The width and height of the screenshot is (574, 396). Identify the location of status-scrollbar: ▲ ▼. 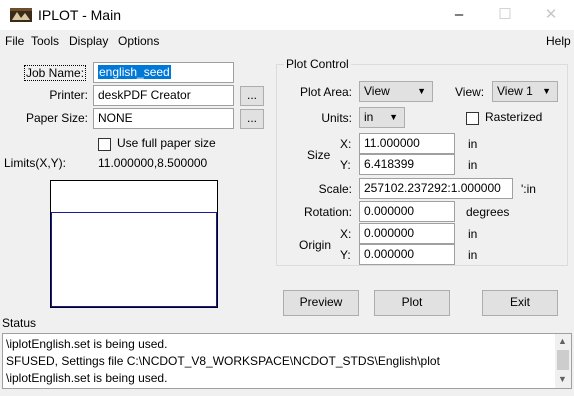
(563, 361).